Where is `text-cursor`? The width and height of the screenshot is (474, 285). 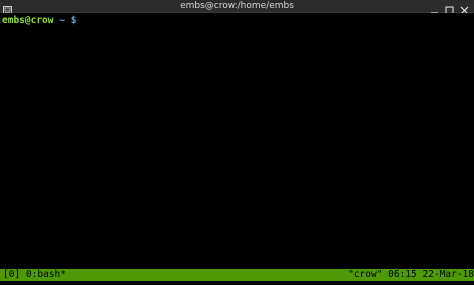 text-cursor is located at coordinates (85, 19).